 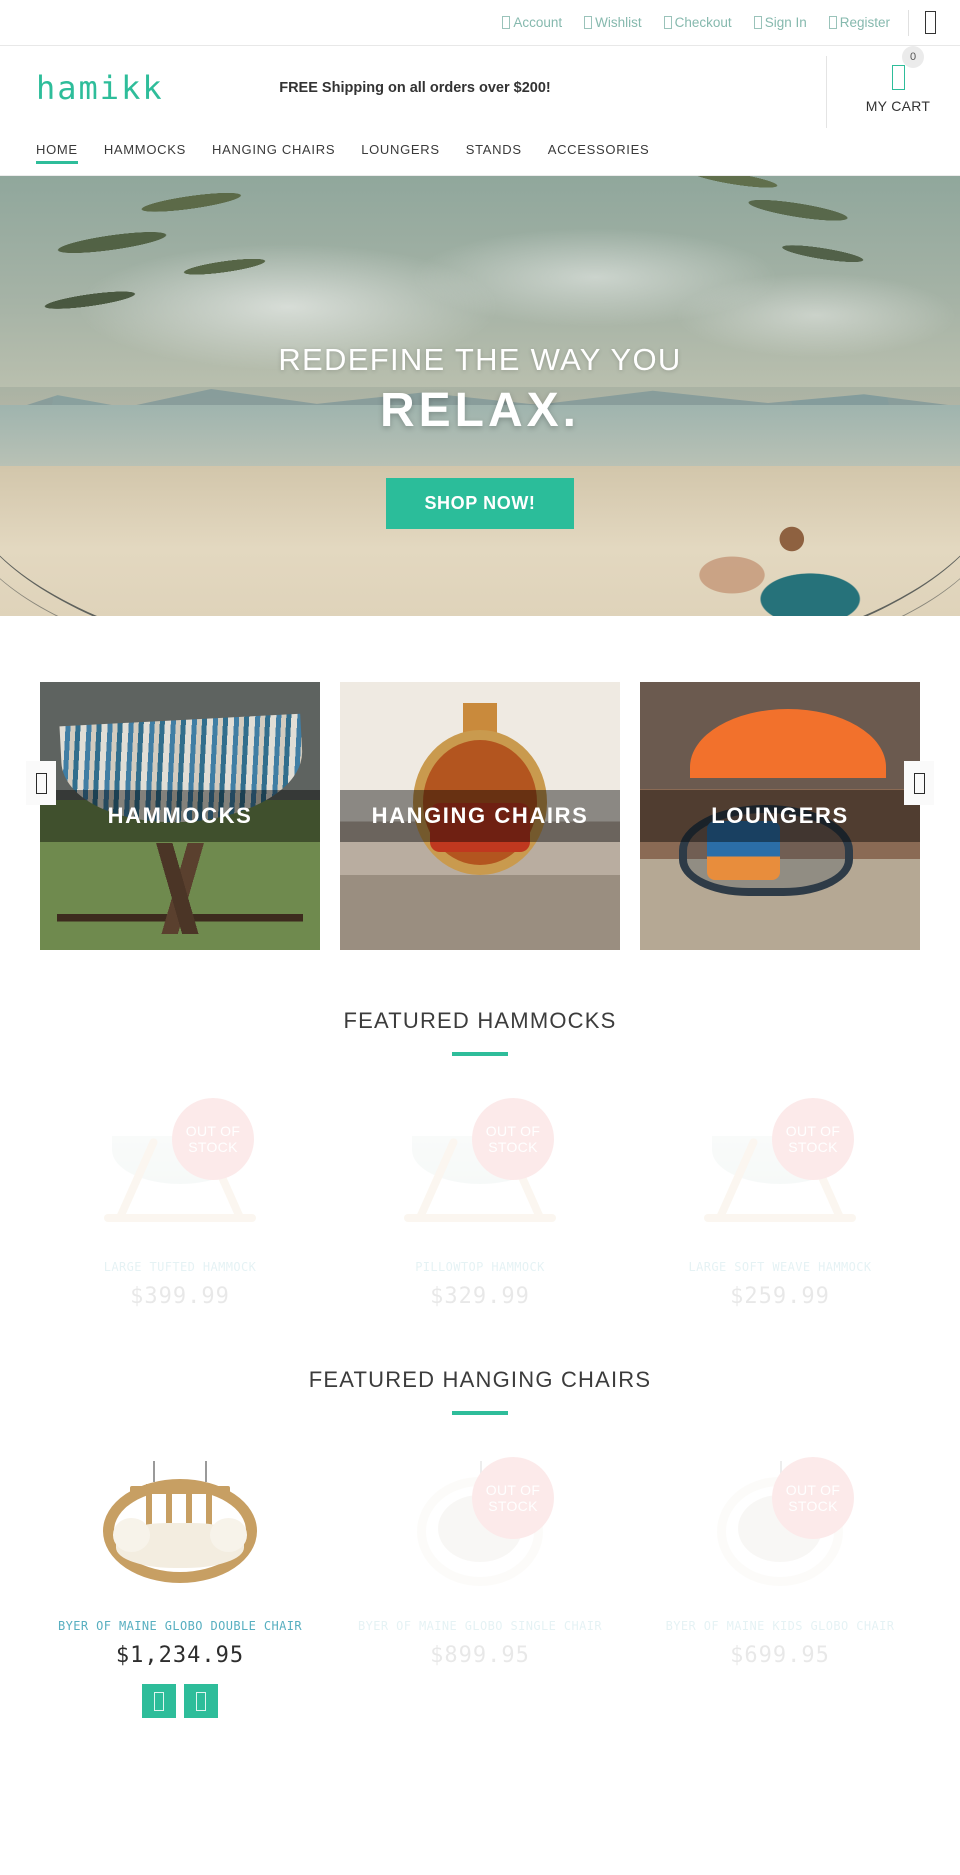 I want to click on add-to-cart-icon, so click(x=159, y=1701).